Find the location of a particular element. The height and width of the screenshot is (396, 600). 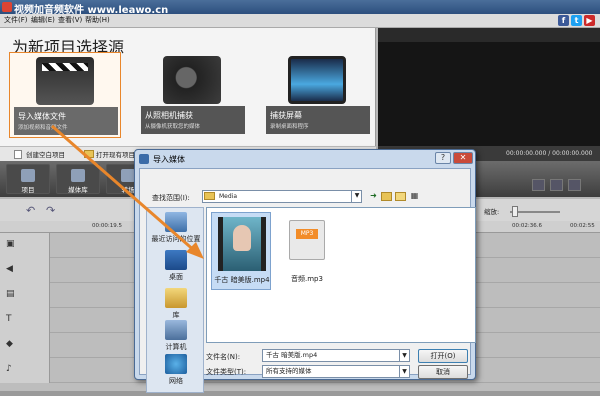

camera-capture-tile: 从照相机捕获 从摄像机获取您的媒体 is located at coordinates (193, 95).